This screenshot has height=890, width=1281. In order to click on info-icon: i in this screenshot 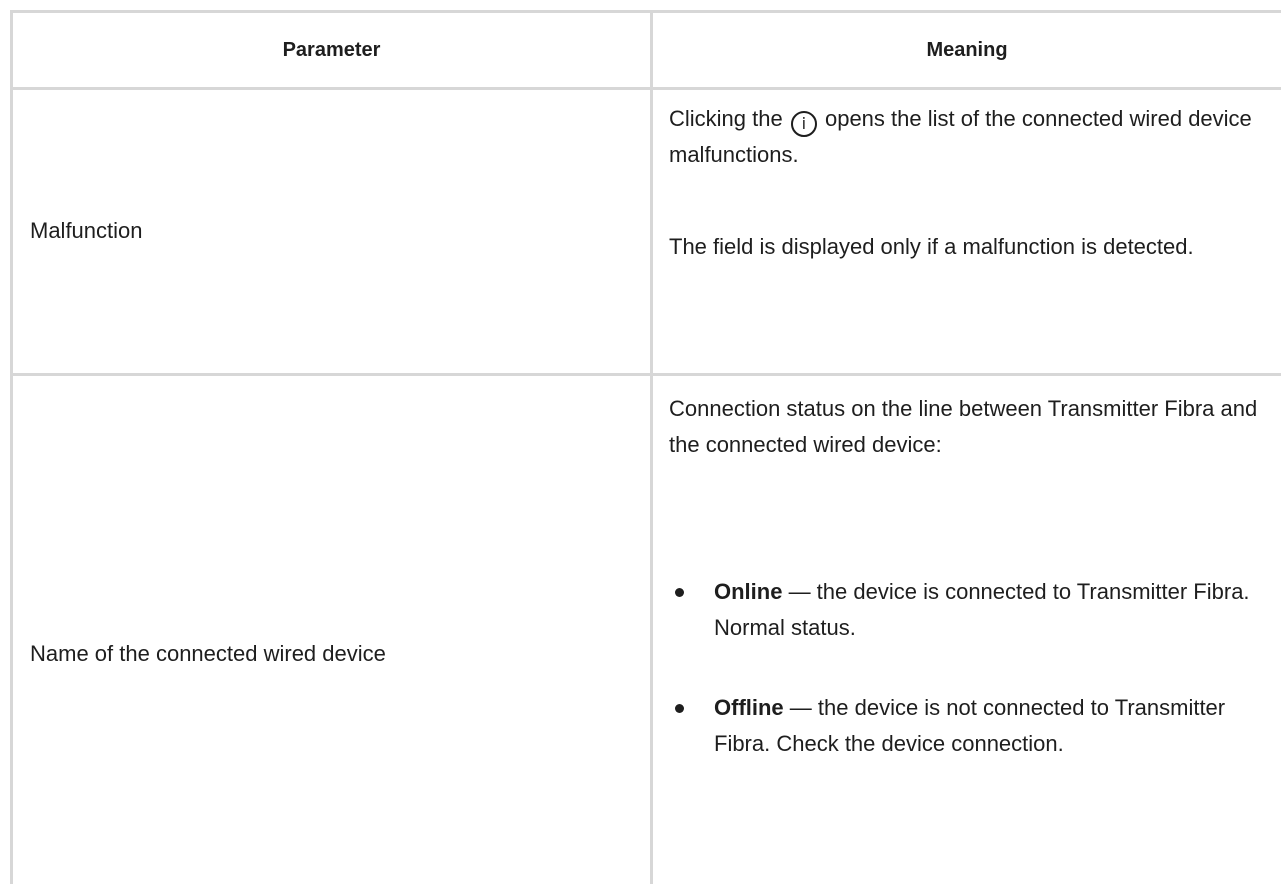, I will do `click(803, 124)`.